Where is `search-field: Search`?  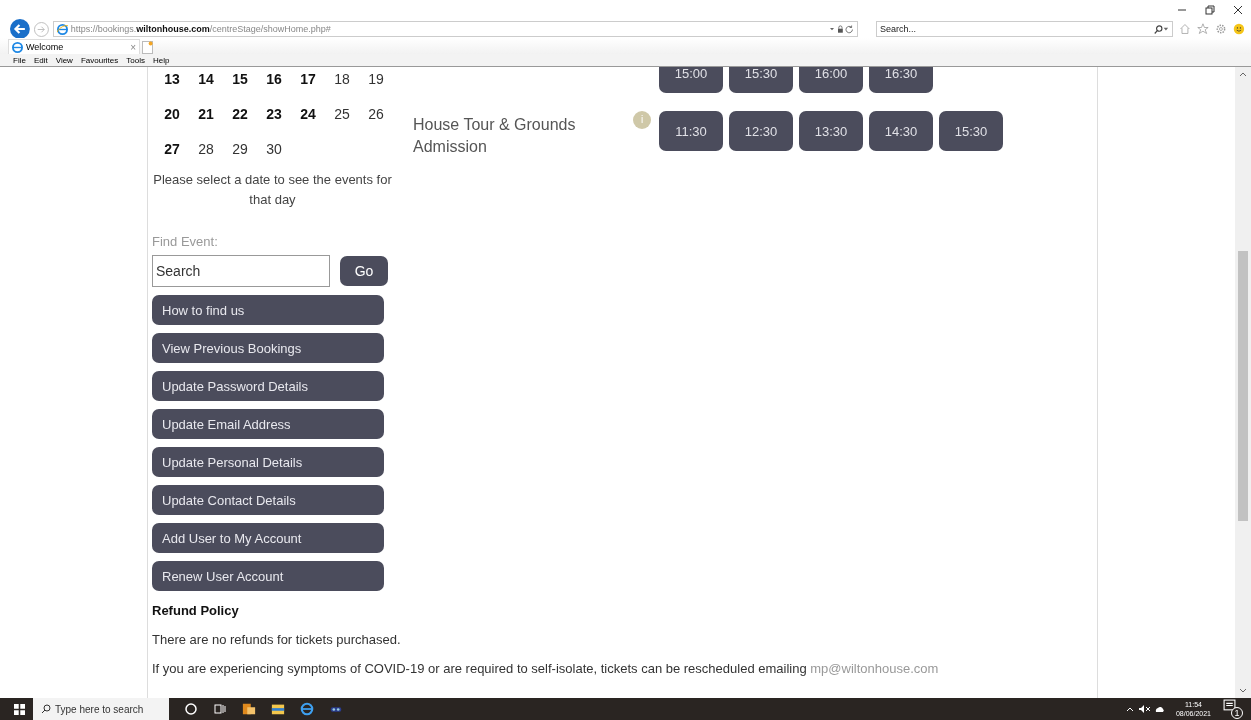 search-field: Search is located at coordinates (241, 271).